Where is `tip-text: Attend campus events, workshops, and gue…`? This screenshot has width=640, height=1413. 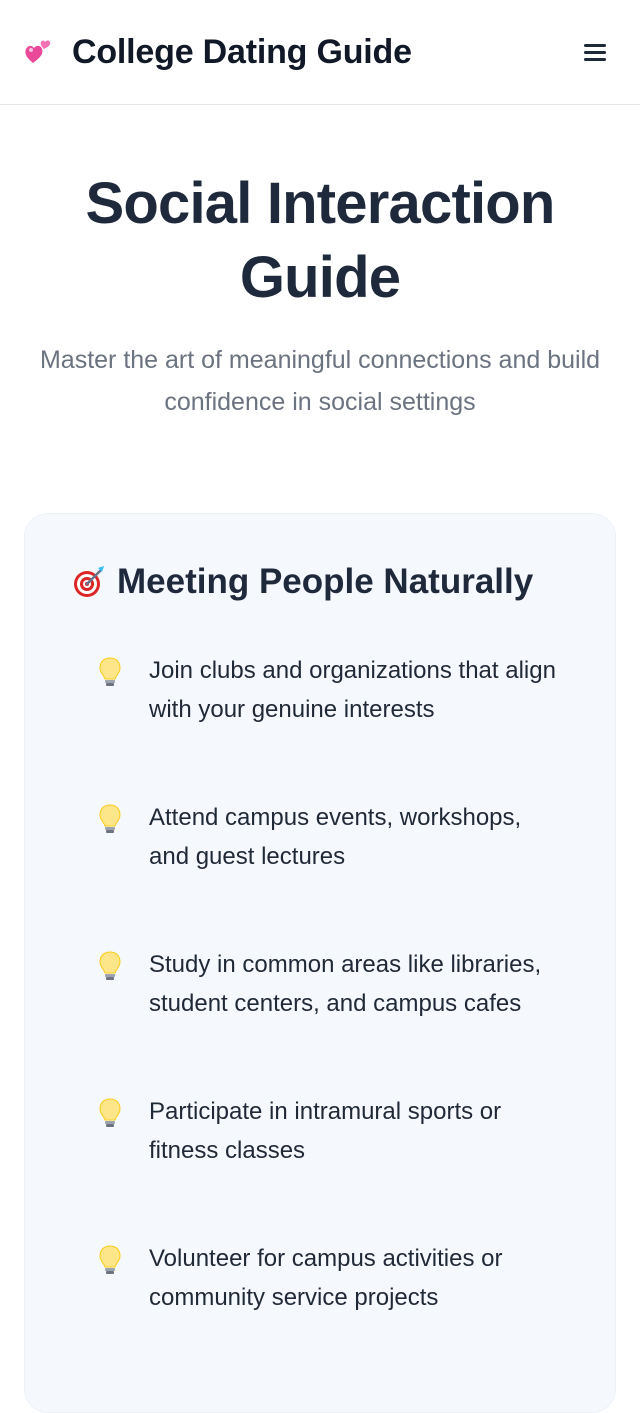 tip-text: Attend campus events, workshops, and gue… is located at coordinates (335, 837).